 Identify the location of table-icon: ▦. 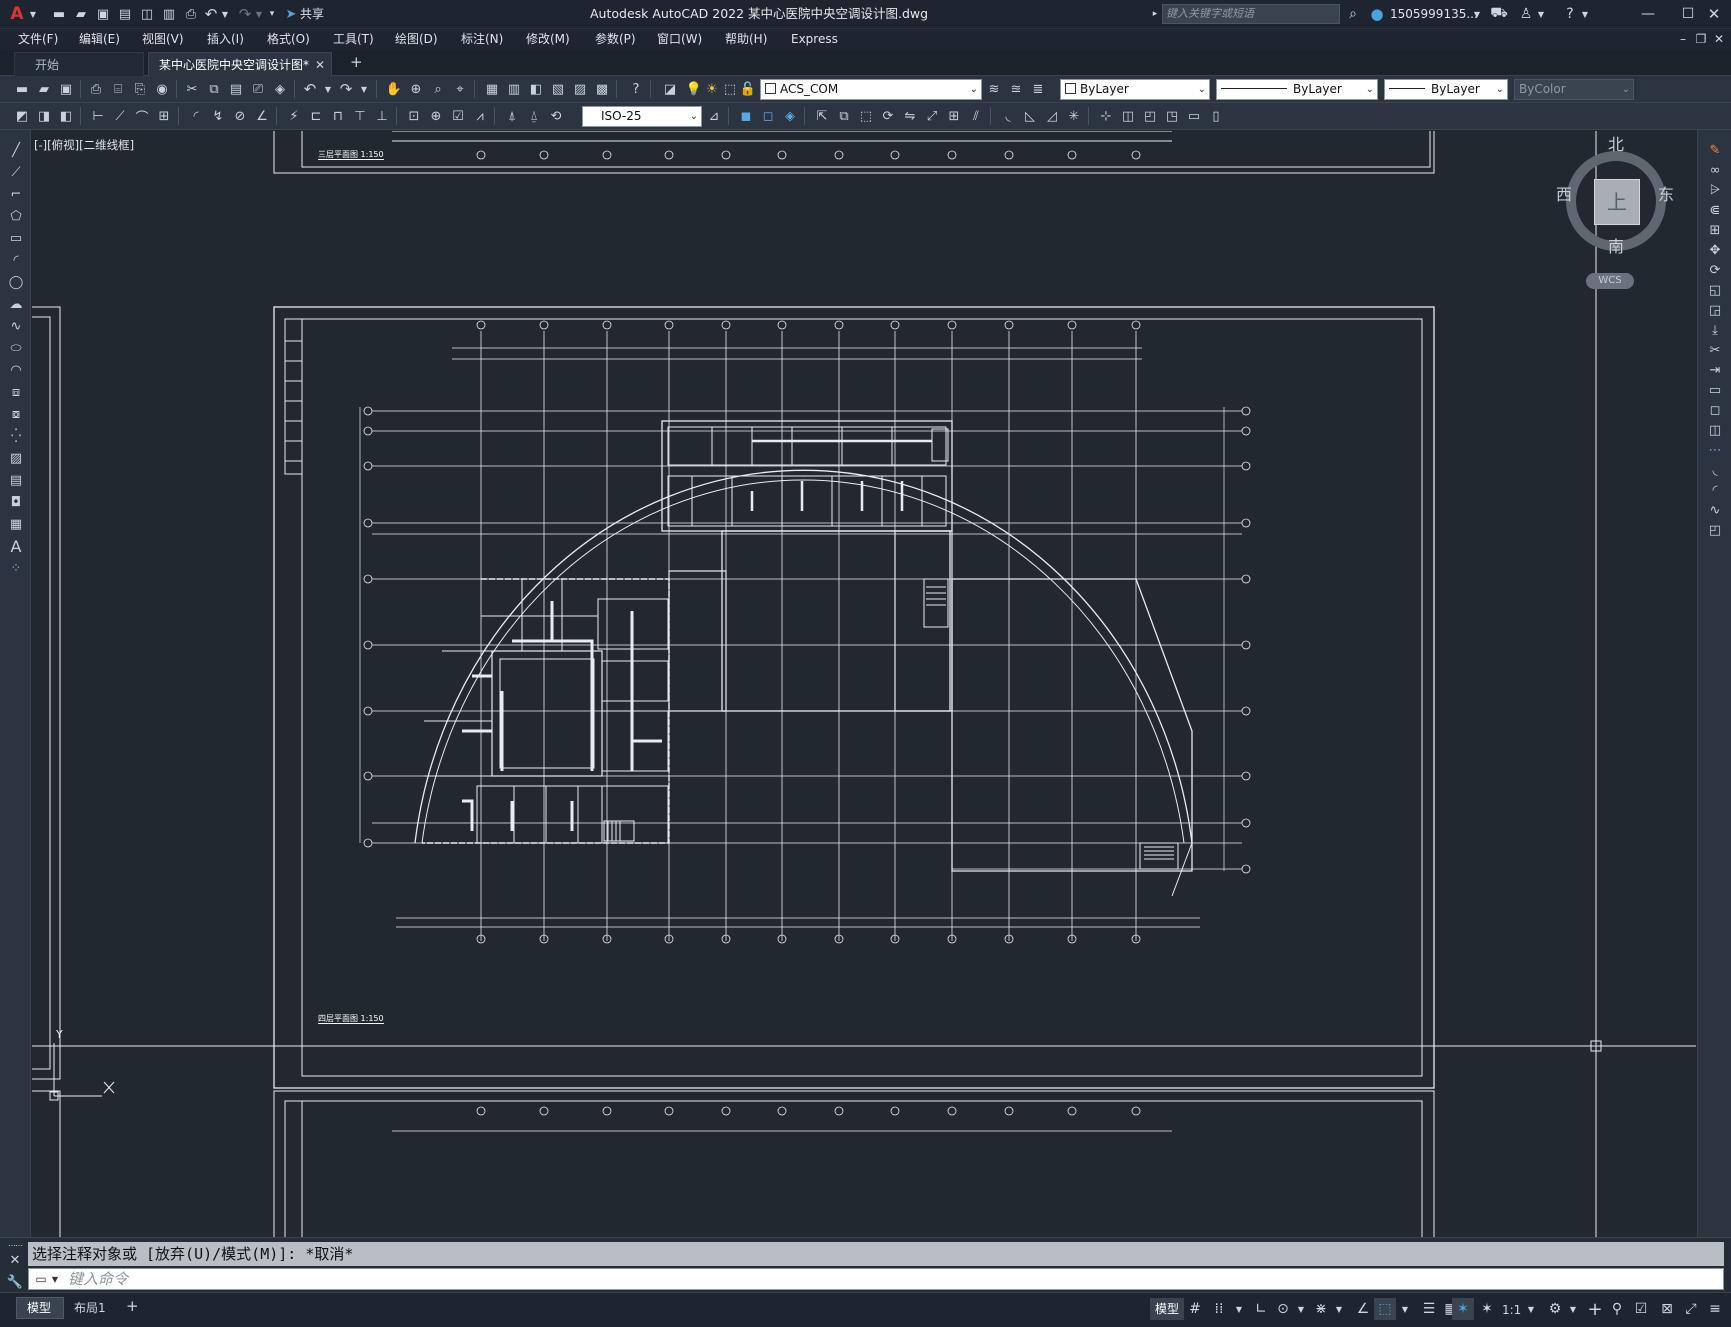
(16, 524).